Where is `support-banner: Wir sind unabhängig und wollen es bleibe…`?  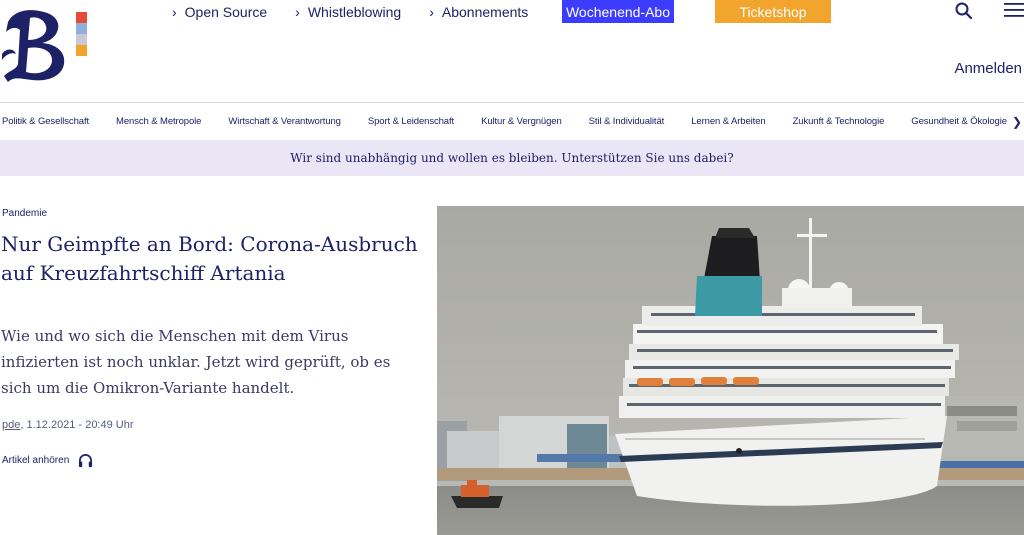 support-banner: Wir sind unabhängig und wollen es bleibe… is located at coordinates (512, 158).